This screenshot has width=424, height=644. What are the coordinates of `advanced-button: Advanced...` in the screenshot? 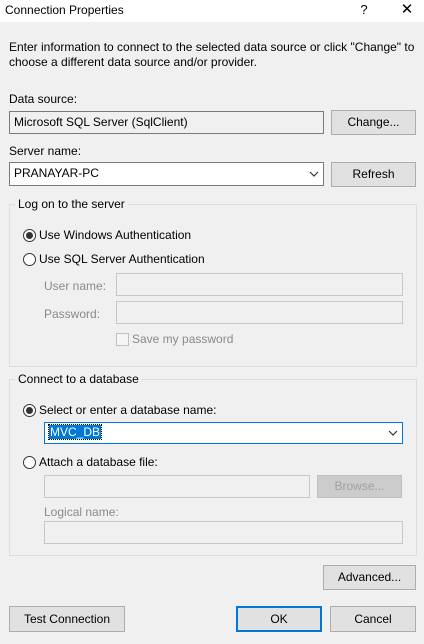 It's located at (369, 577).